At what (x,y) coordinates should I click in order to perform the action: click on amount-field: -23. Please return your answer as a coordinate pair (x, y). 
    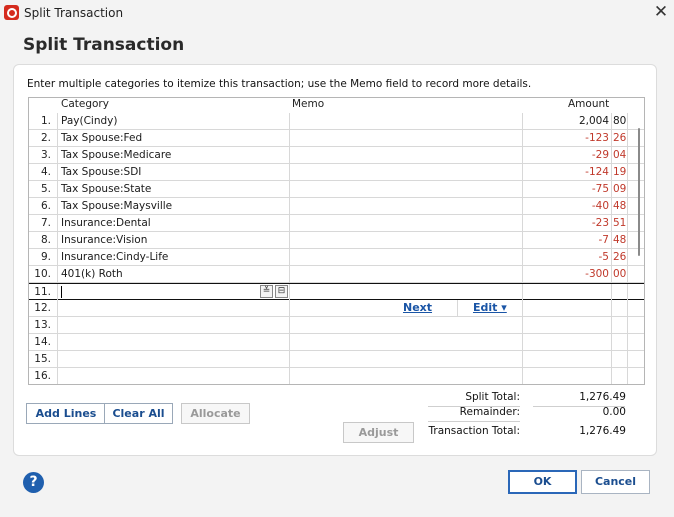
    Looking at the image, I should click on (566, 223).